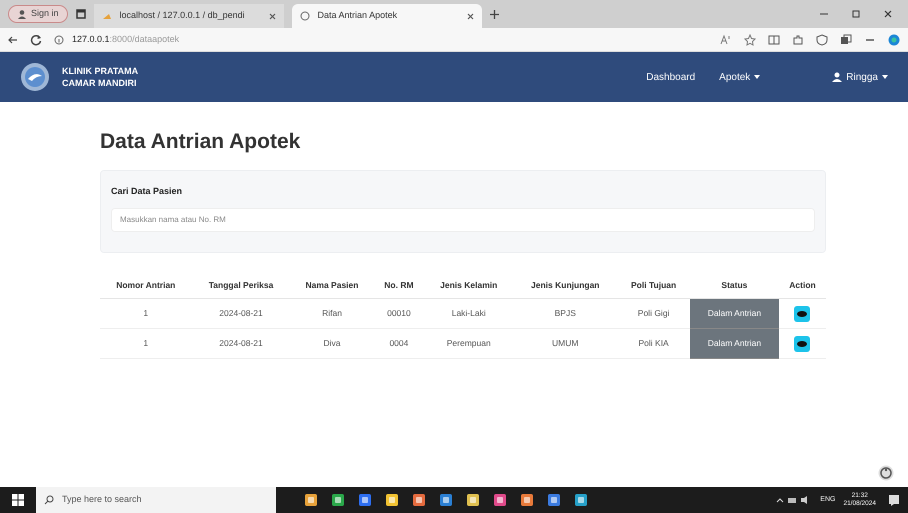 This screenshot has height=513, width=908. What do you see at coordinates (469, 343) in the screenshot?
I see `table-cell: Perempuan` at bounding box center [469, 343].